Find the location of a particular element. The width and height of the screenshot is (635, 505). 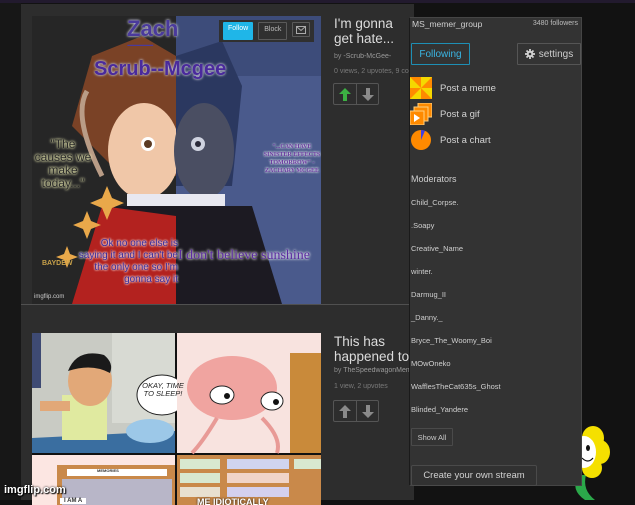

post-chart-option: Post a chart is located at coordinates (450, 140).